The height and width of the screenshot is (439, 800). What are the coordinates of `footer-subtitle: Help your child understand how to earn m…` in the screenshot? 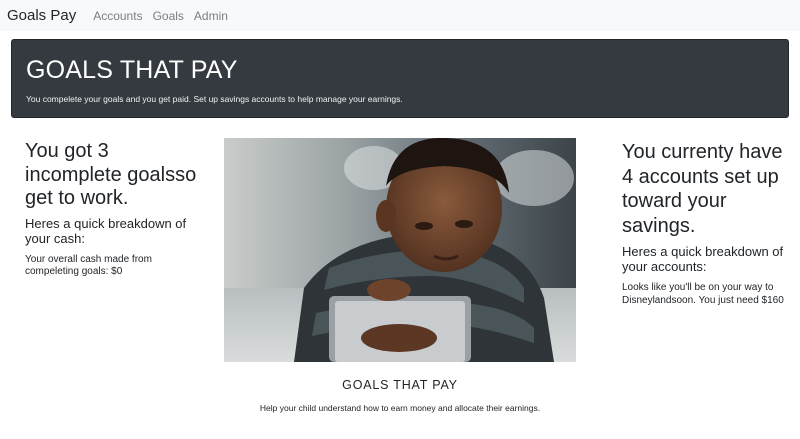 It's located at (400, 408).